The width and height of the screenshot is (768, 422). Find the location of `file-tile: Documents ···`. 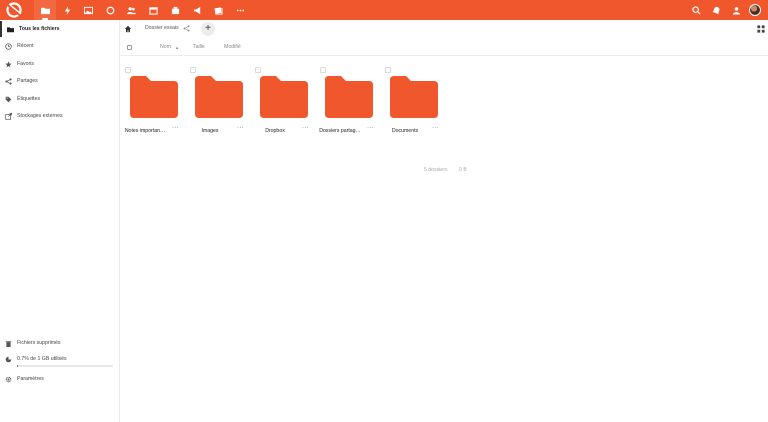

file-tile: Documents ··· is located at coordinates (412, 105).